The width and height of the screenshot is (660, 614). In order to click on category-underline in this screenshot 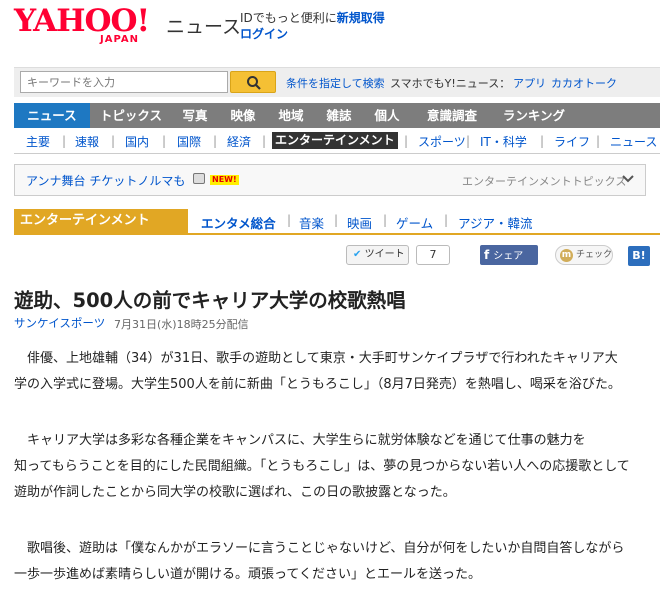, I will do `click(337, 234)`.